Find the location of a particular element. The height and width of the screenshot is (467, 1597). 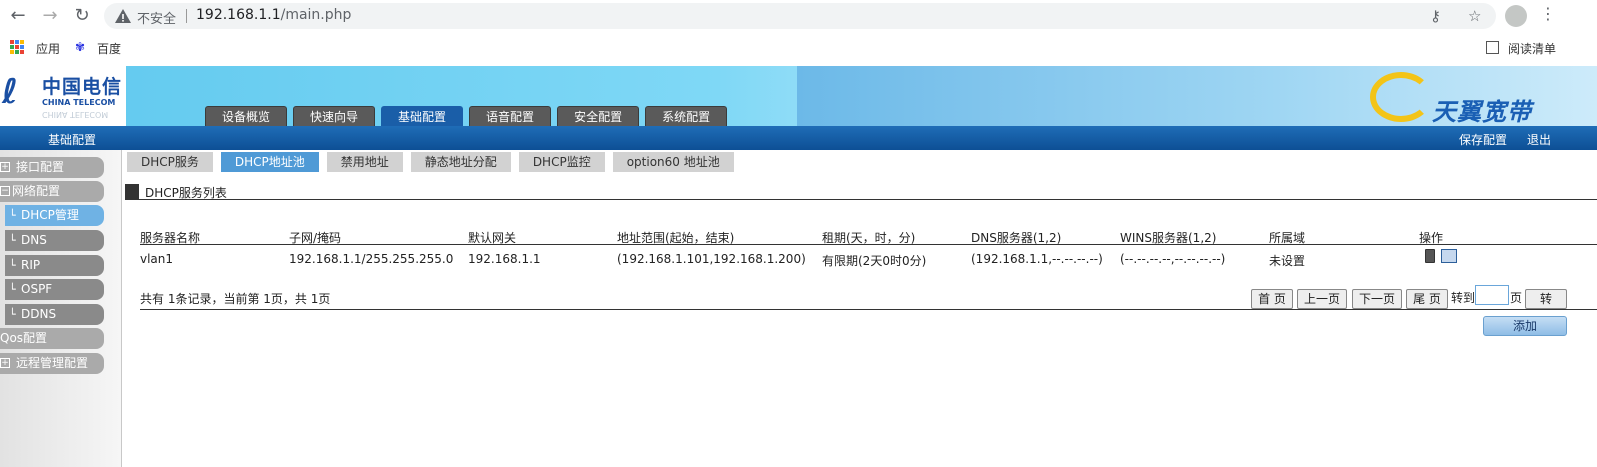

last-page-button: 尾 页 is located at coordinates (1427, 299).